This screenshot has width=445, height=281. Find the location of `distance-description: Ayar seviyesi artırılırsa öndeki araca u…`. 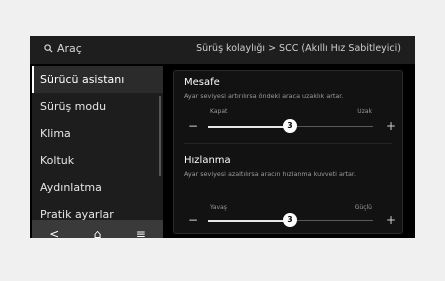

distance-description: Ayar seviyesi artırılırsa öndeki araca u… is located at coordinates (264, 96).